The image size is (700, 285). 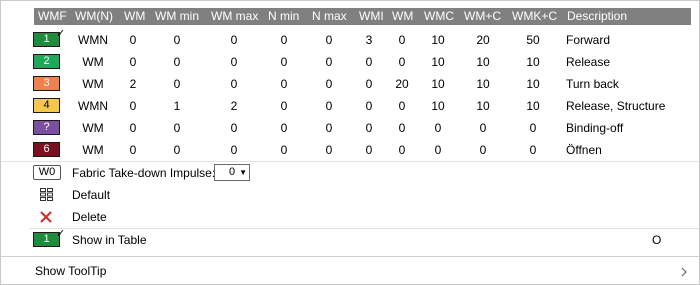 I want to click on chevron-right-icon, so click(x=684, y=271).